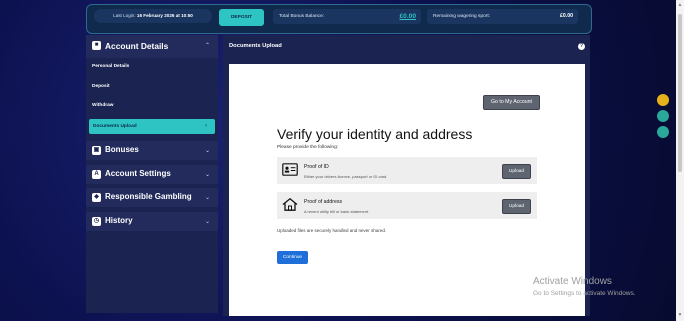  What do you see at coordinates (572, 281) in the screenshot?
I see `activate-windows-title: Activate Windows` at bounding box center [572, 281].